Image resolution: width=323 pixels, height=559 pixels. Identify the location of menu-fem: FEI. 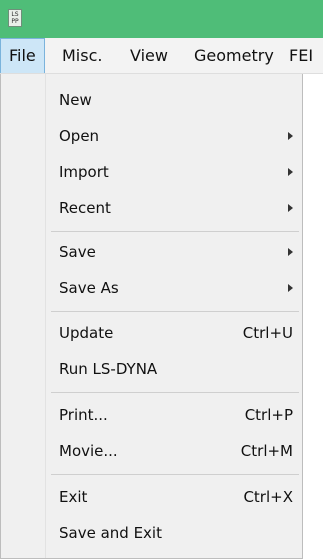
(301, 55).